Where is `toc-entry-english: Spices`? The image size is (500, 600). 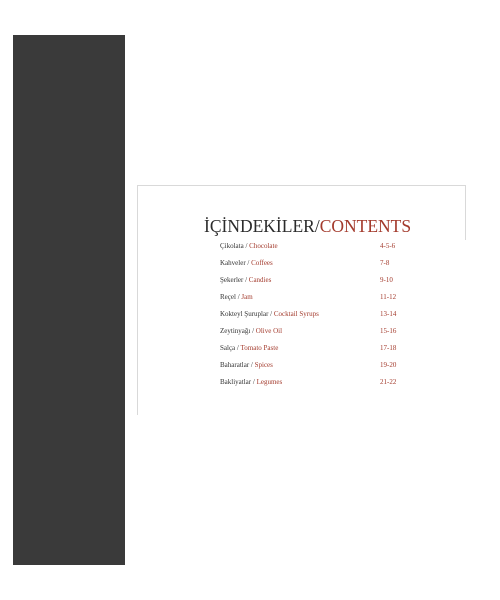
toc-entry-english: Spices is located at coordinates (263, 365).